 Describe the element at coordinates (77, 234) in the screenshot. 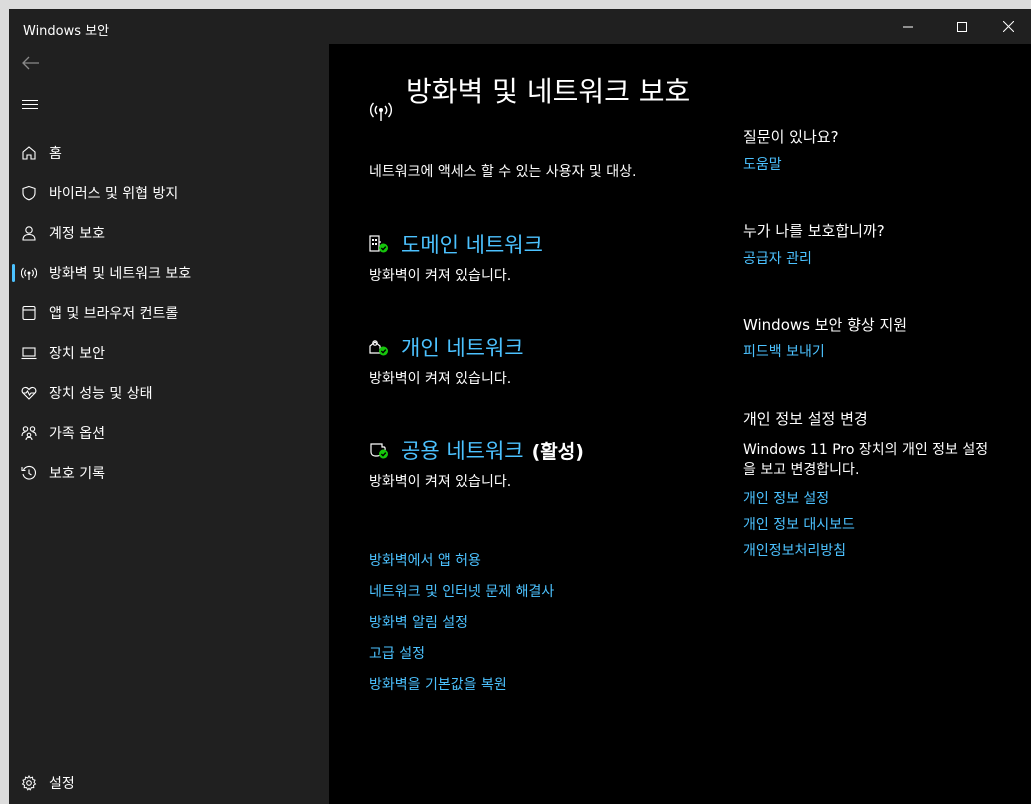

I see `sidebar-item-label: 계정 보호` at that location.